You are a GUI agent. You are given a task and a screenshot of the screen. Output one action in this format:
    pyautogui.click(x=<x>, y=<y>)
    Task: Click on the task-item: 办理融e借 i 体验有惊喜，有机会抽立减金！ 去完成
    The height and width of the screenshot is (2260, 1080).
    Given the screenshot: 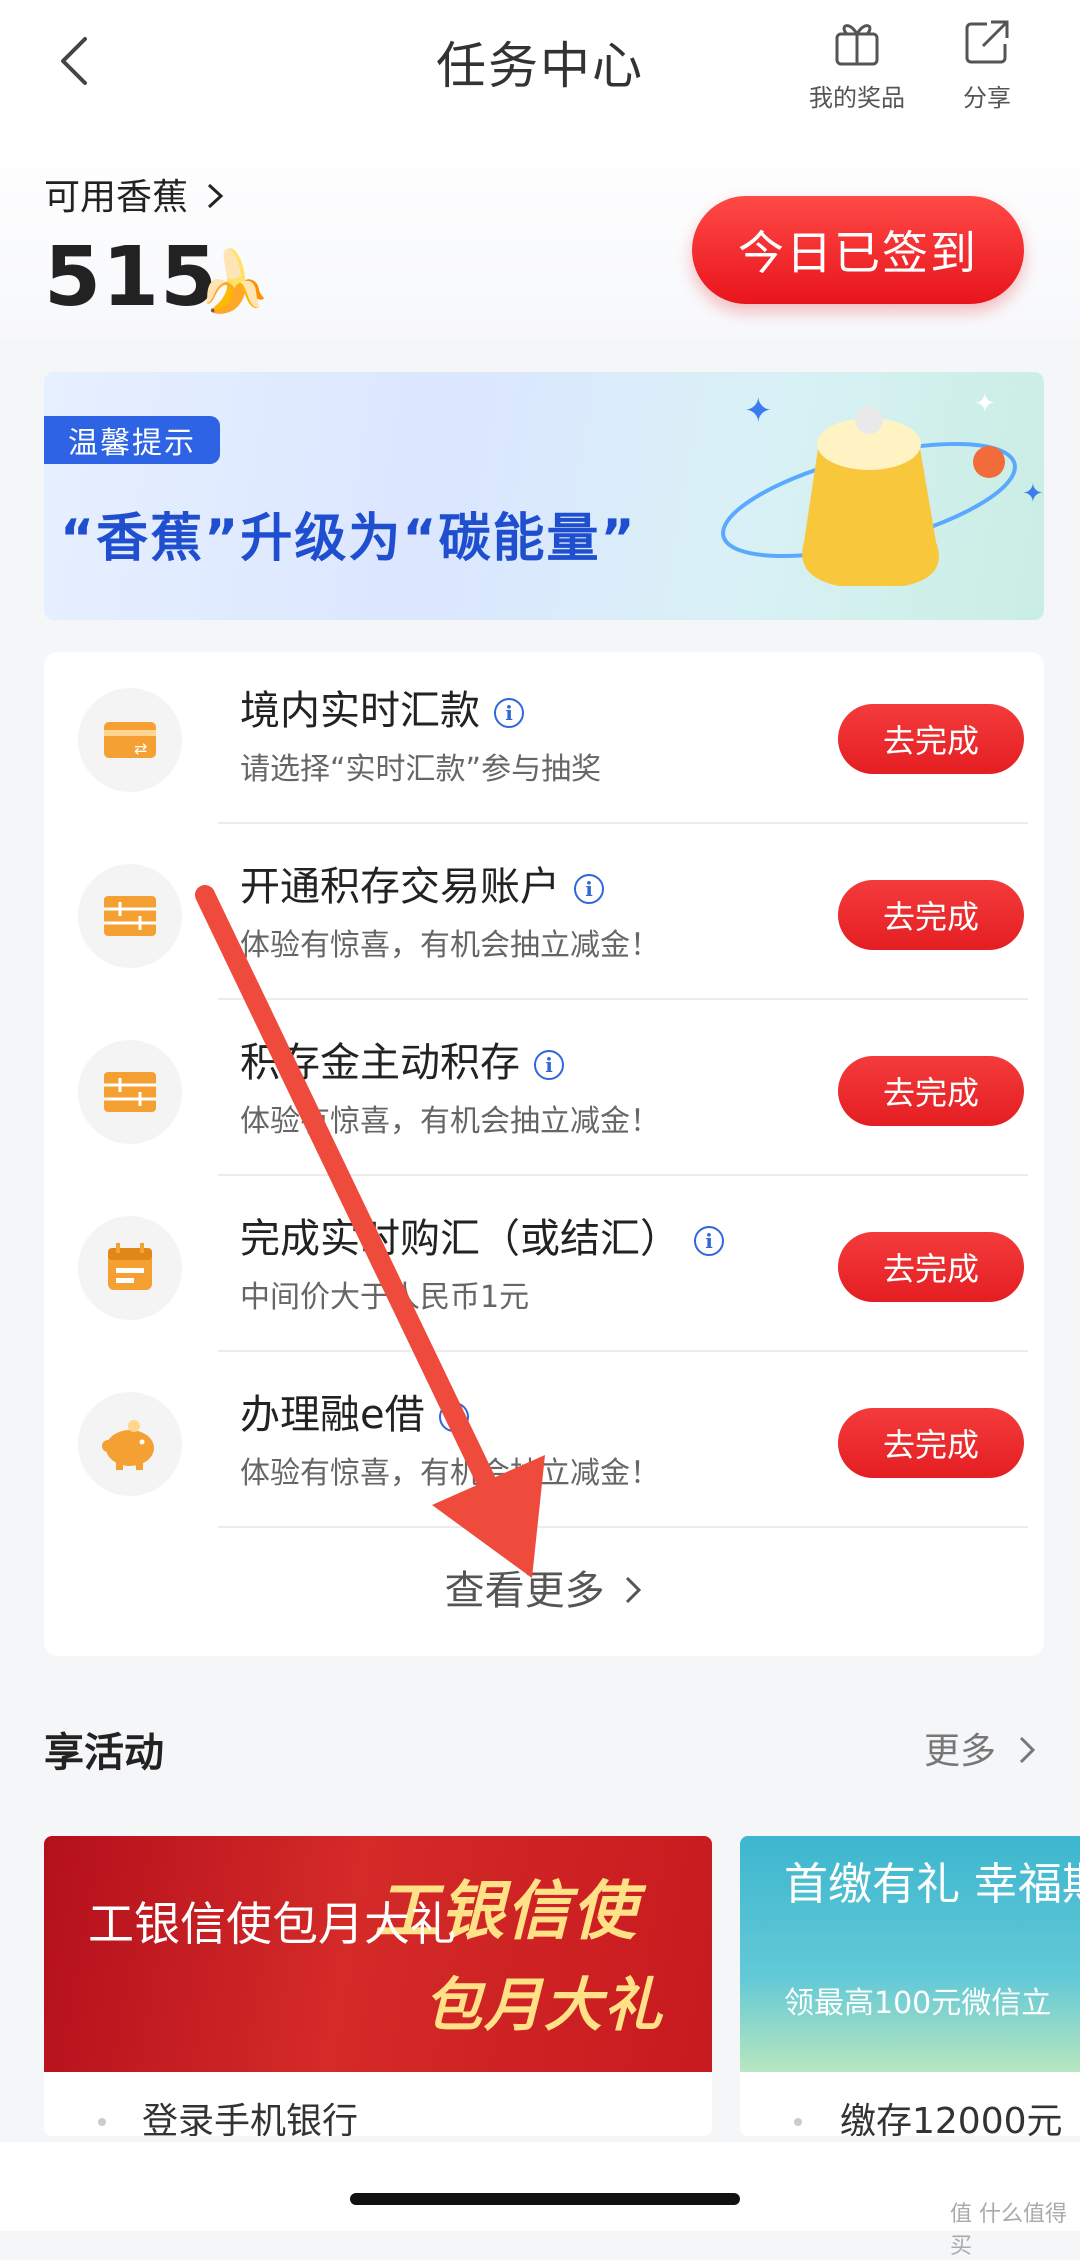 What is the action you would take?
    pyautogui.click(x=544, y=1444)
    